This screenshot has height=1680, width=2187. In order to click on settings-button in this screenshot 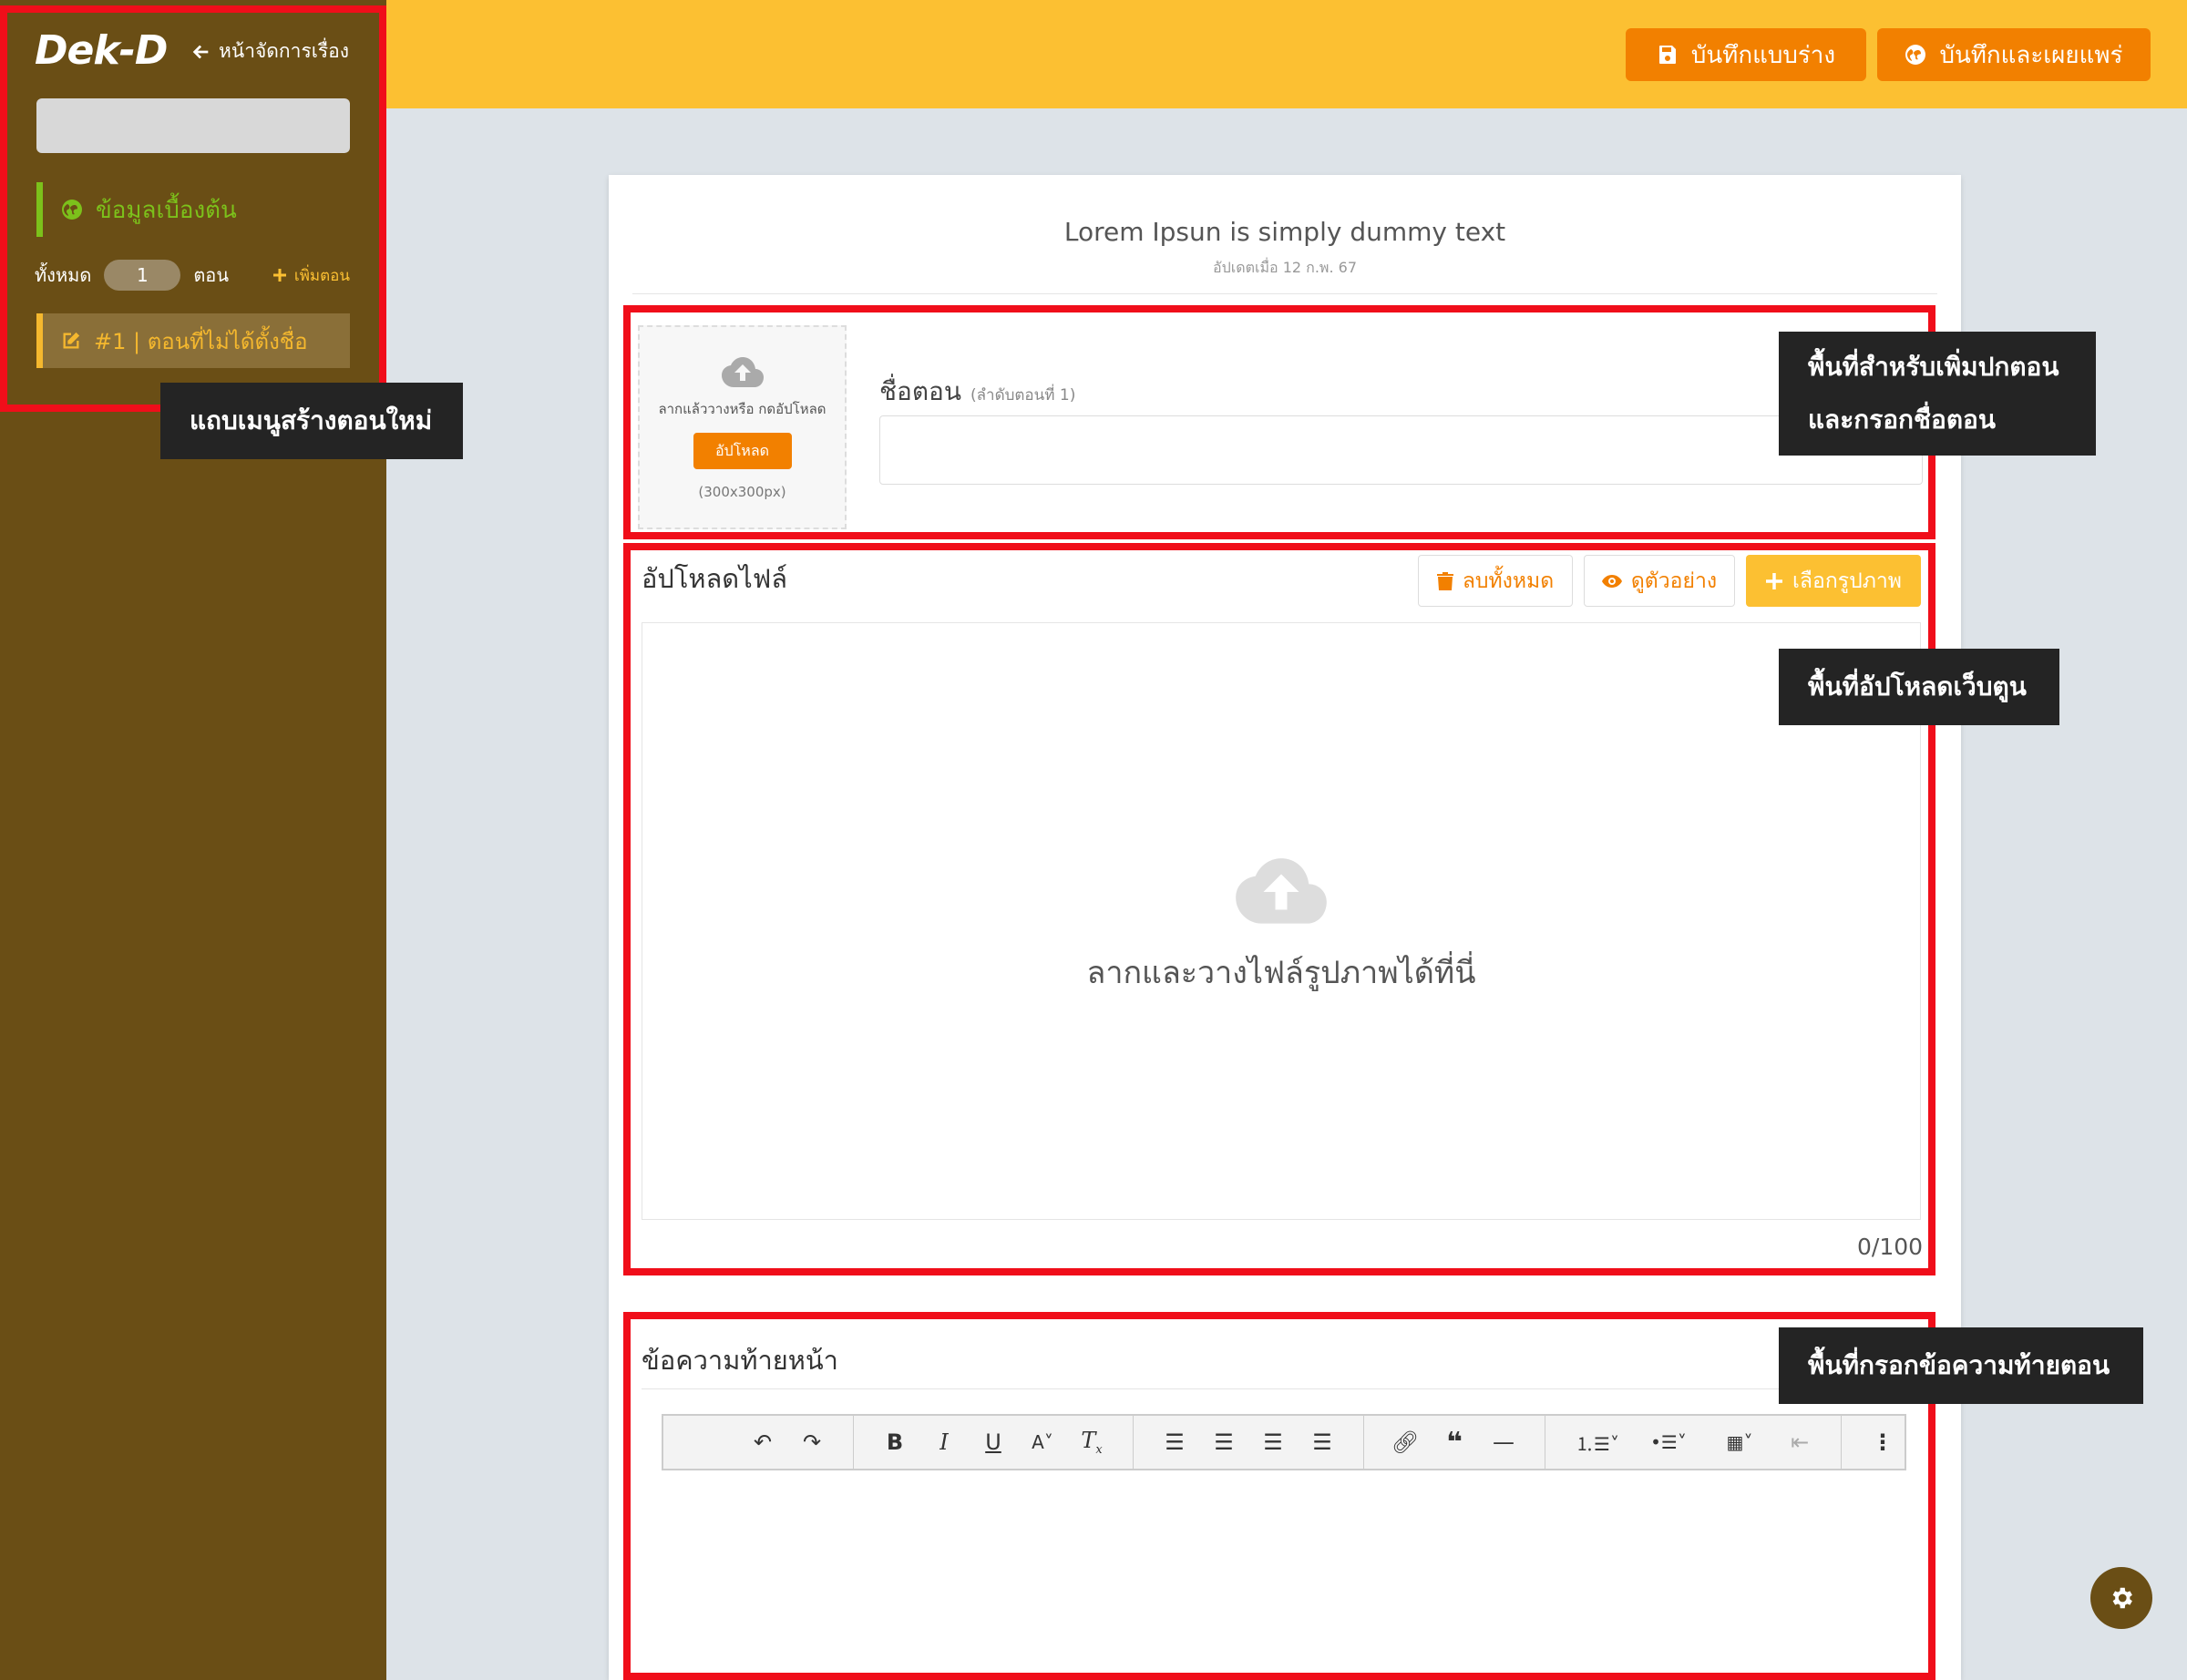, I will do `click(2121, 1598)`.